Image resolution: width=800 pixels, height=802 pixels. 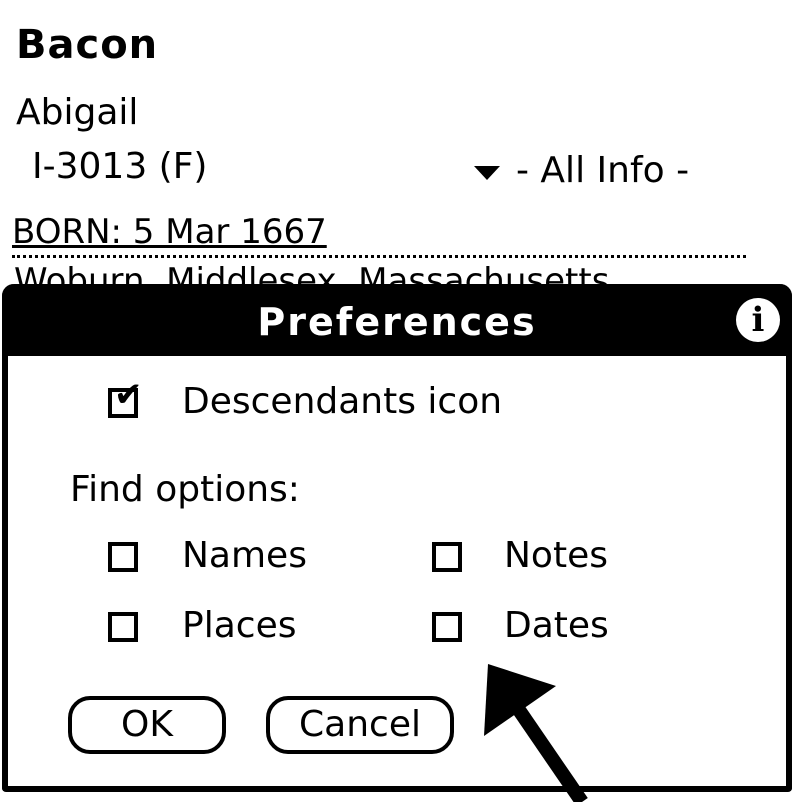 What do you see at coordinates (239, 625) in the screenshot?
I see `places-label: Places` at bounding box center [239, 625].